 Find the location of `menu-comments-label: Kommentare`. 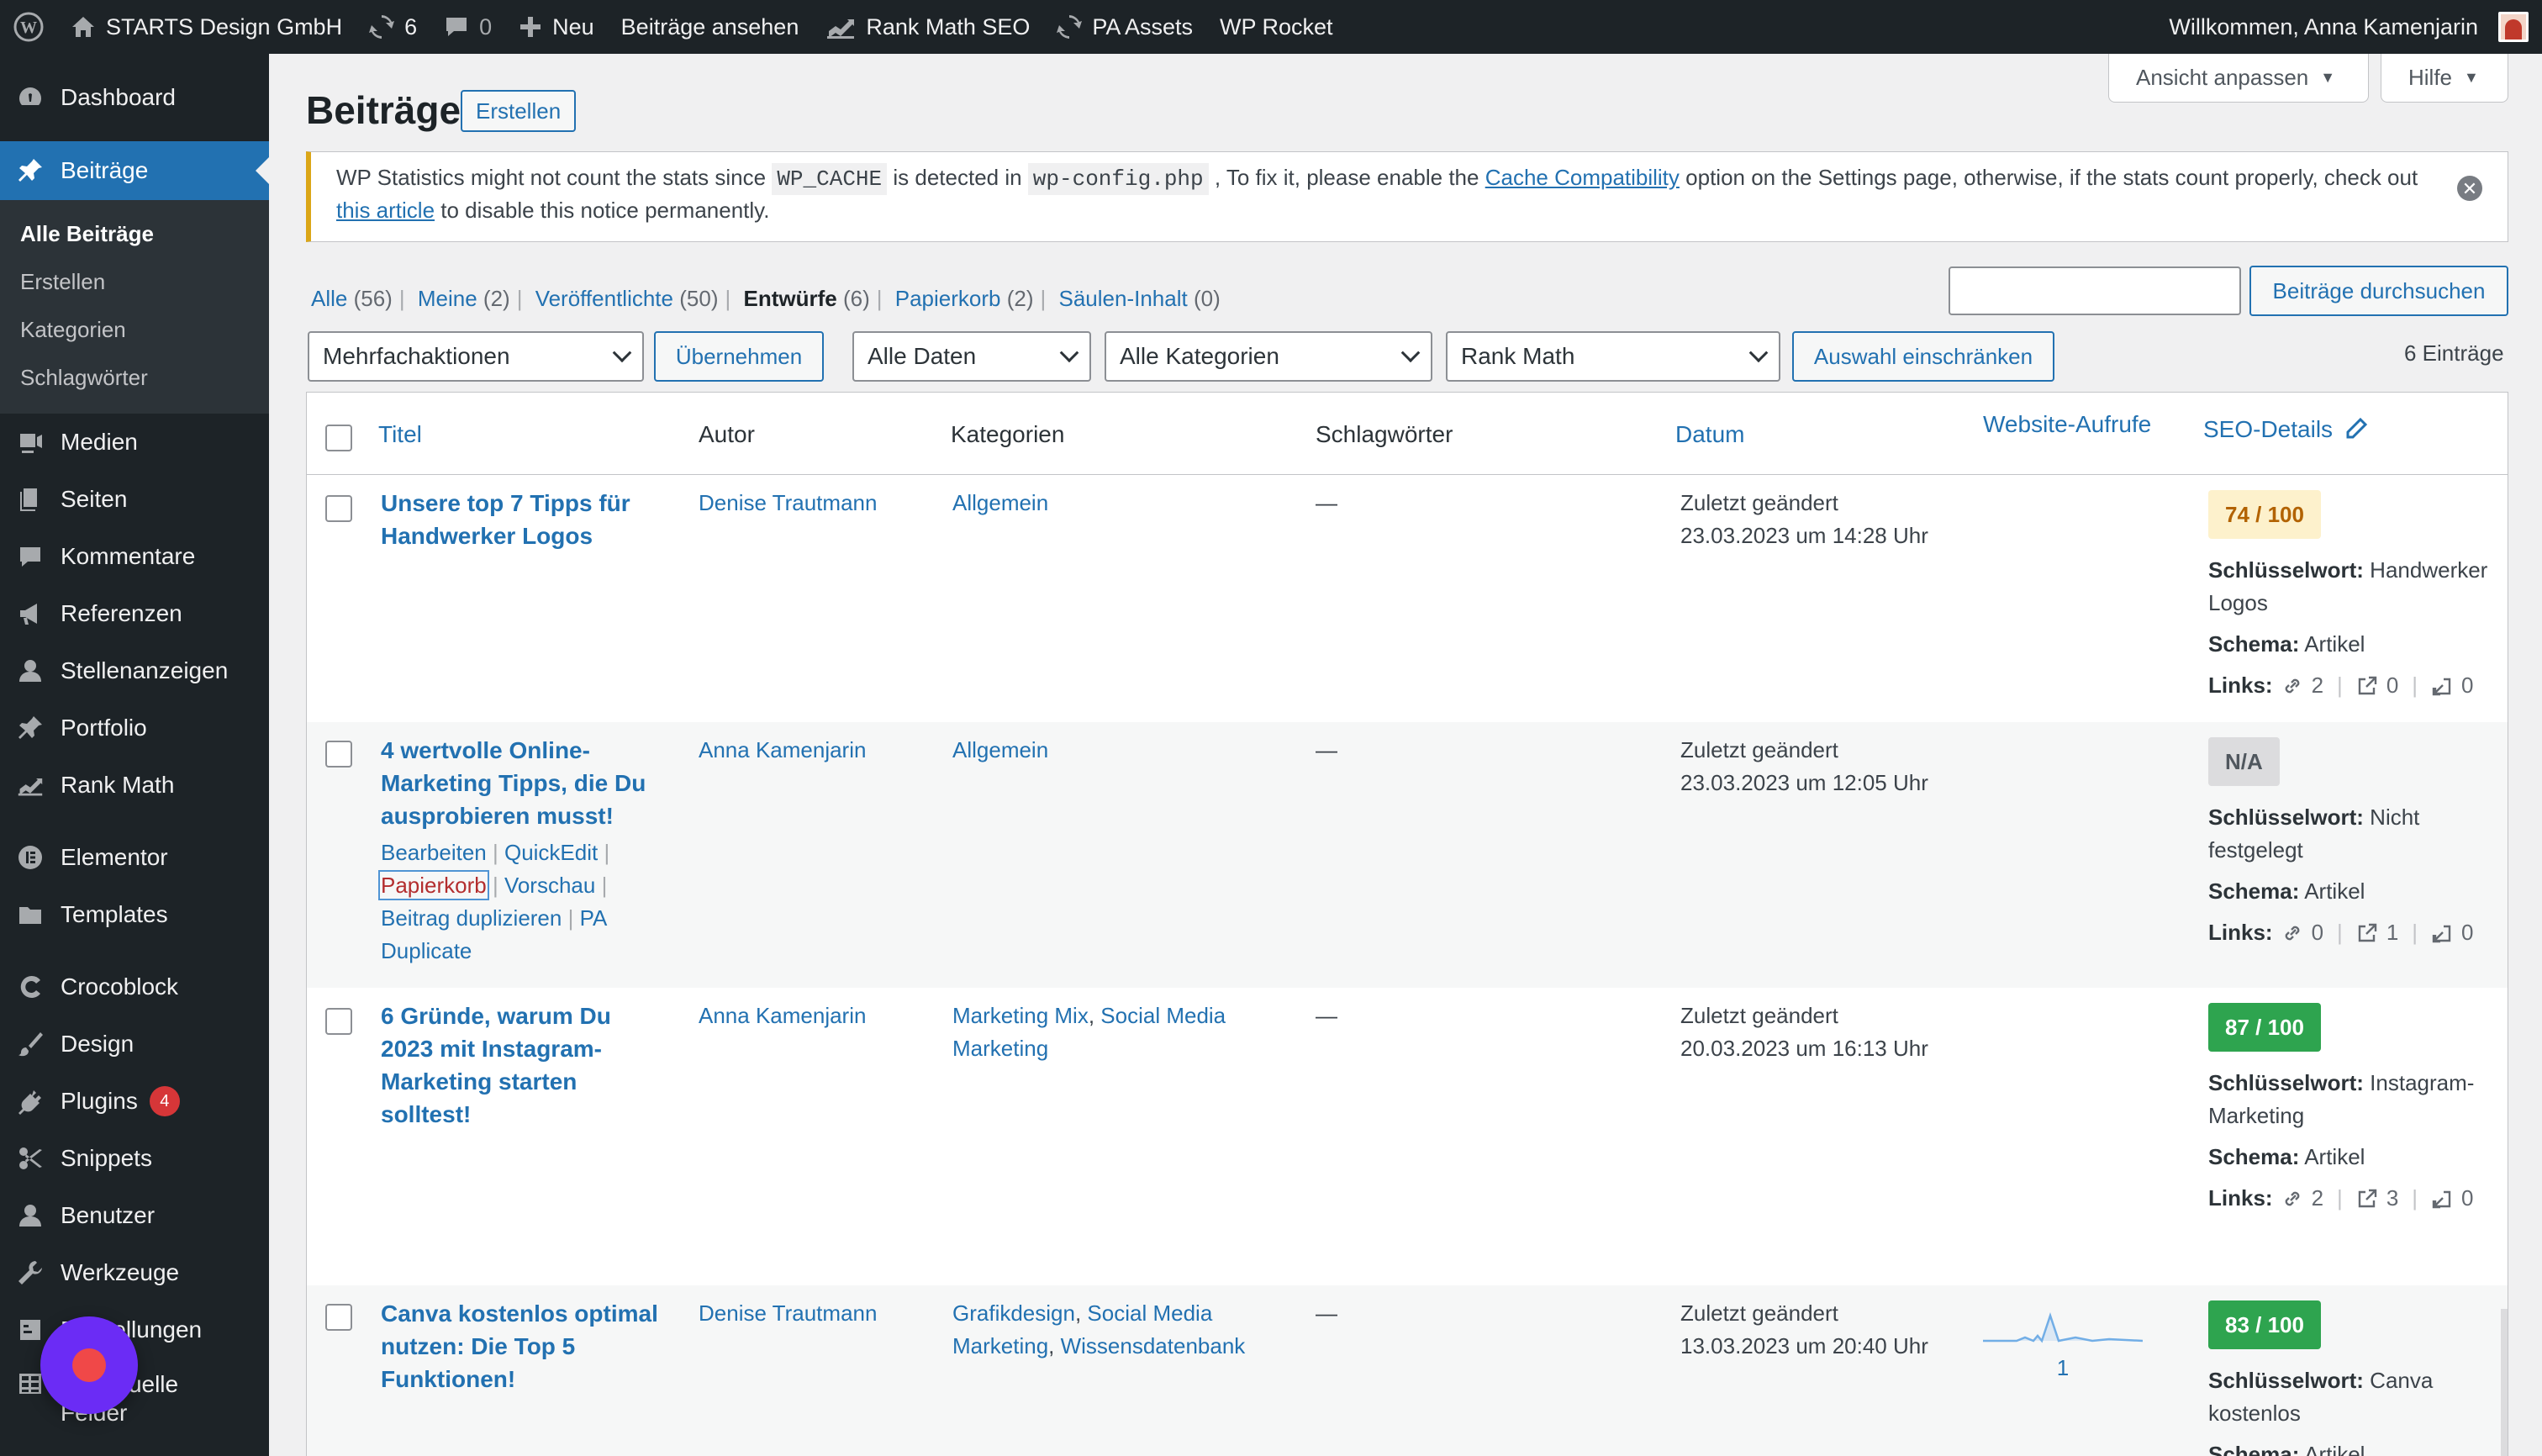

menu-comments-label: Kommentare is located at coordinates (128, 556).